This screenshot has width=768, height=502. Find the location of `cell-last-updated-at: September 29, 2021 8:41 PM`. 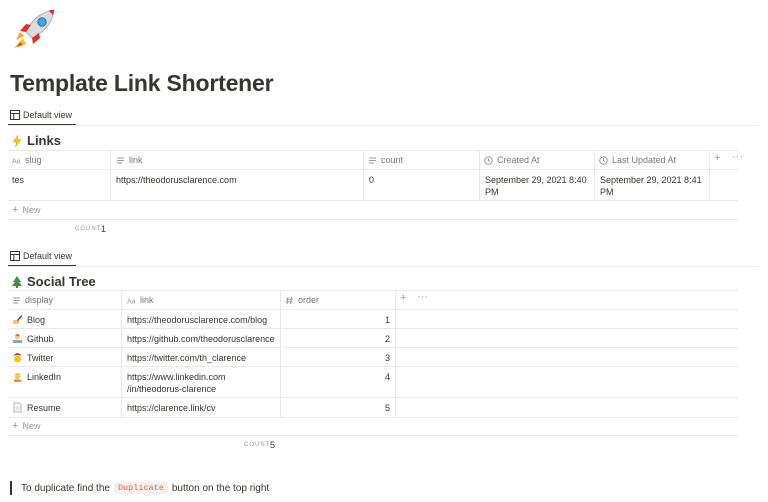

cell-last-updated-at: September 29, 2021 8:41 PM is located at coordinates (651, 186).